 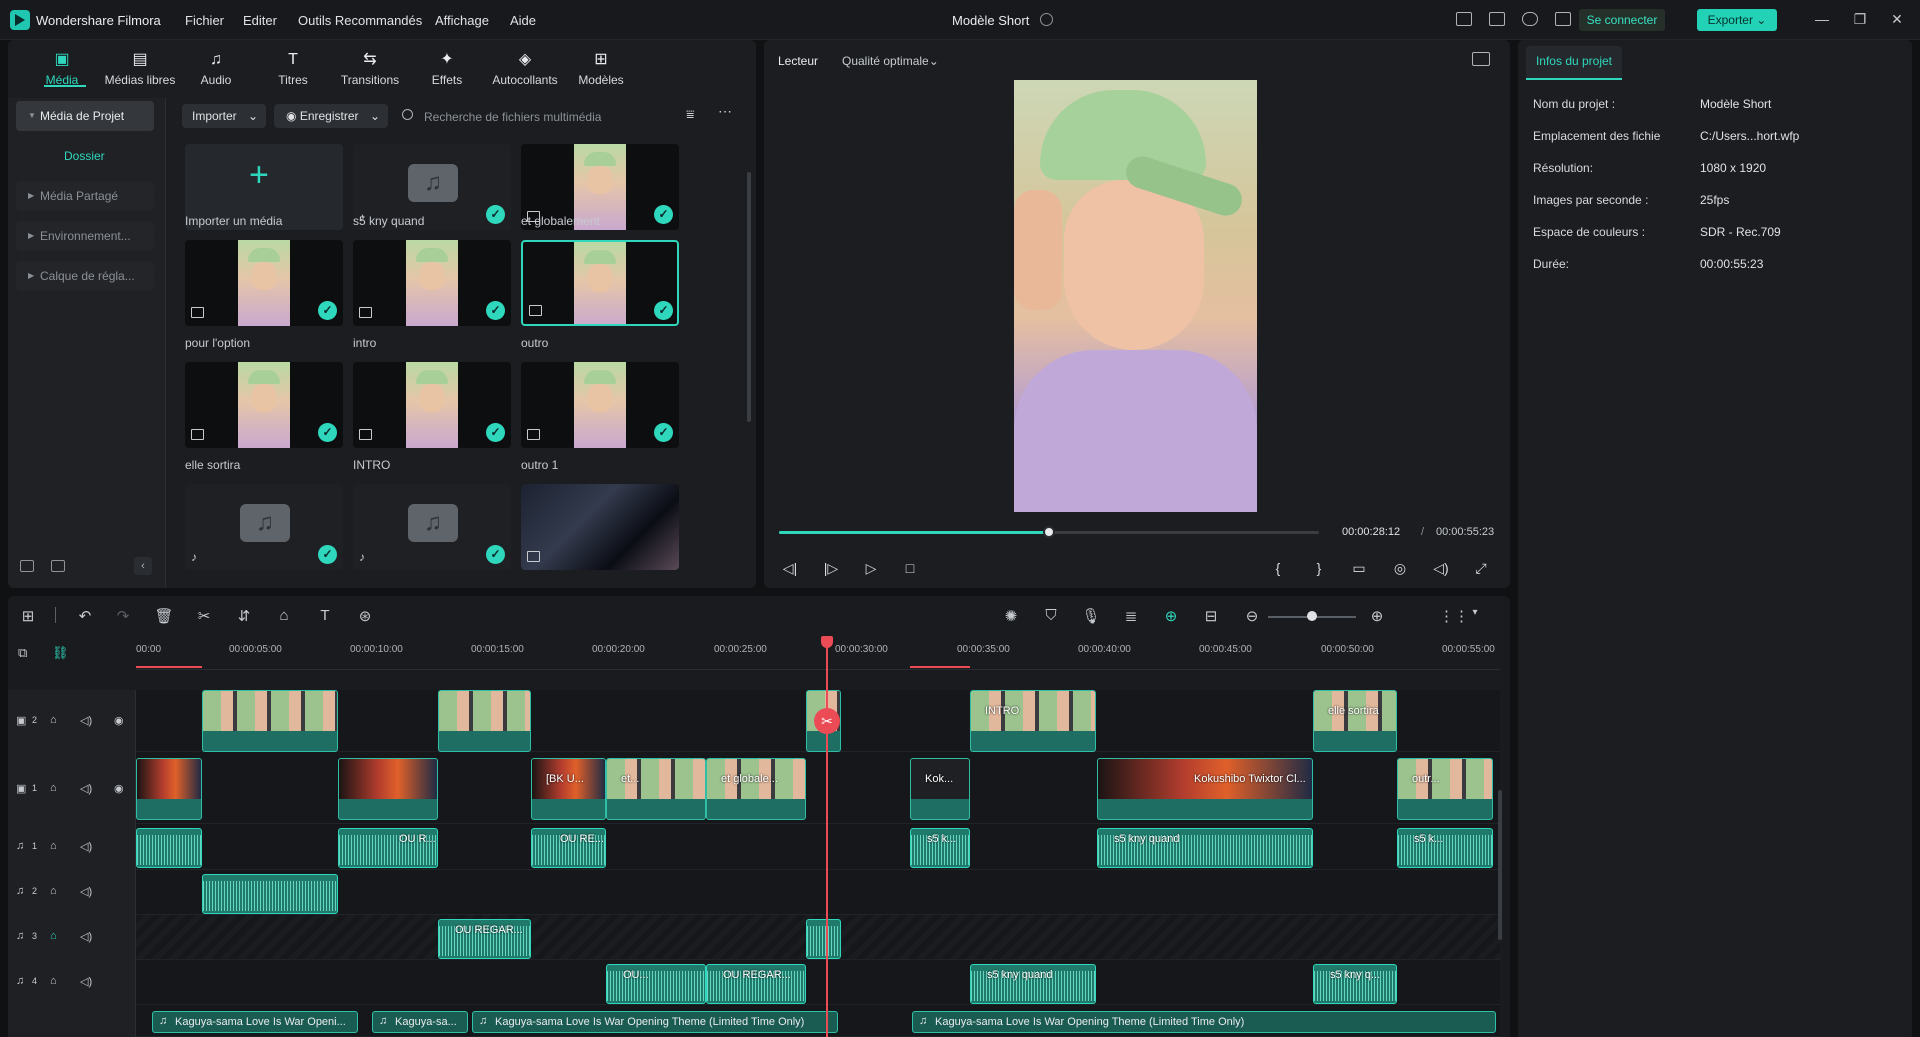 I want to click on save-icon, so click(x=1497, y=19).